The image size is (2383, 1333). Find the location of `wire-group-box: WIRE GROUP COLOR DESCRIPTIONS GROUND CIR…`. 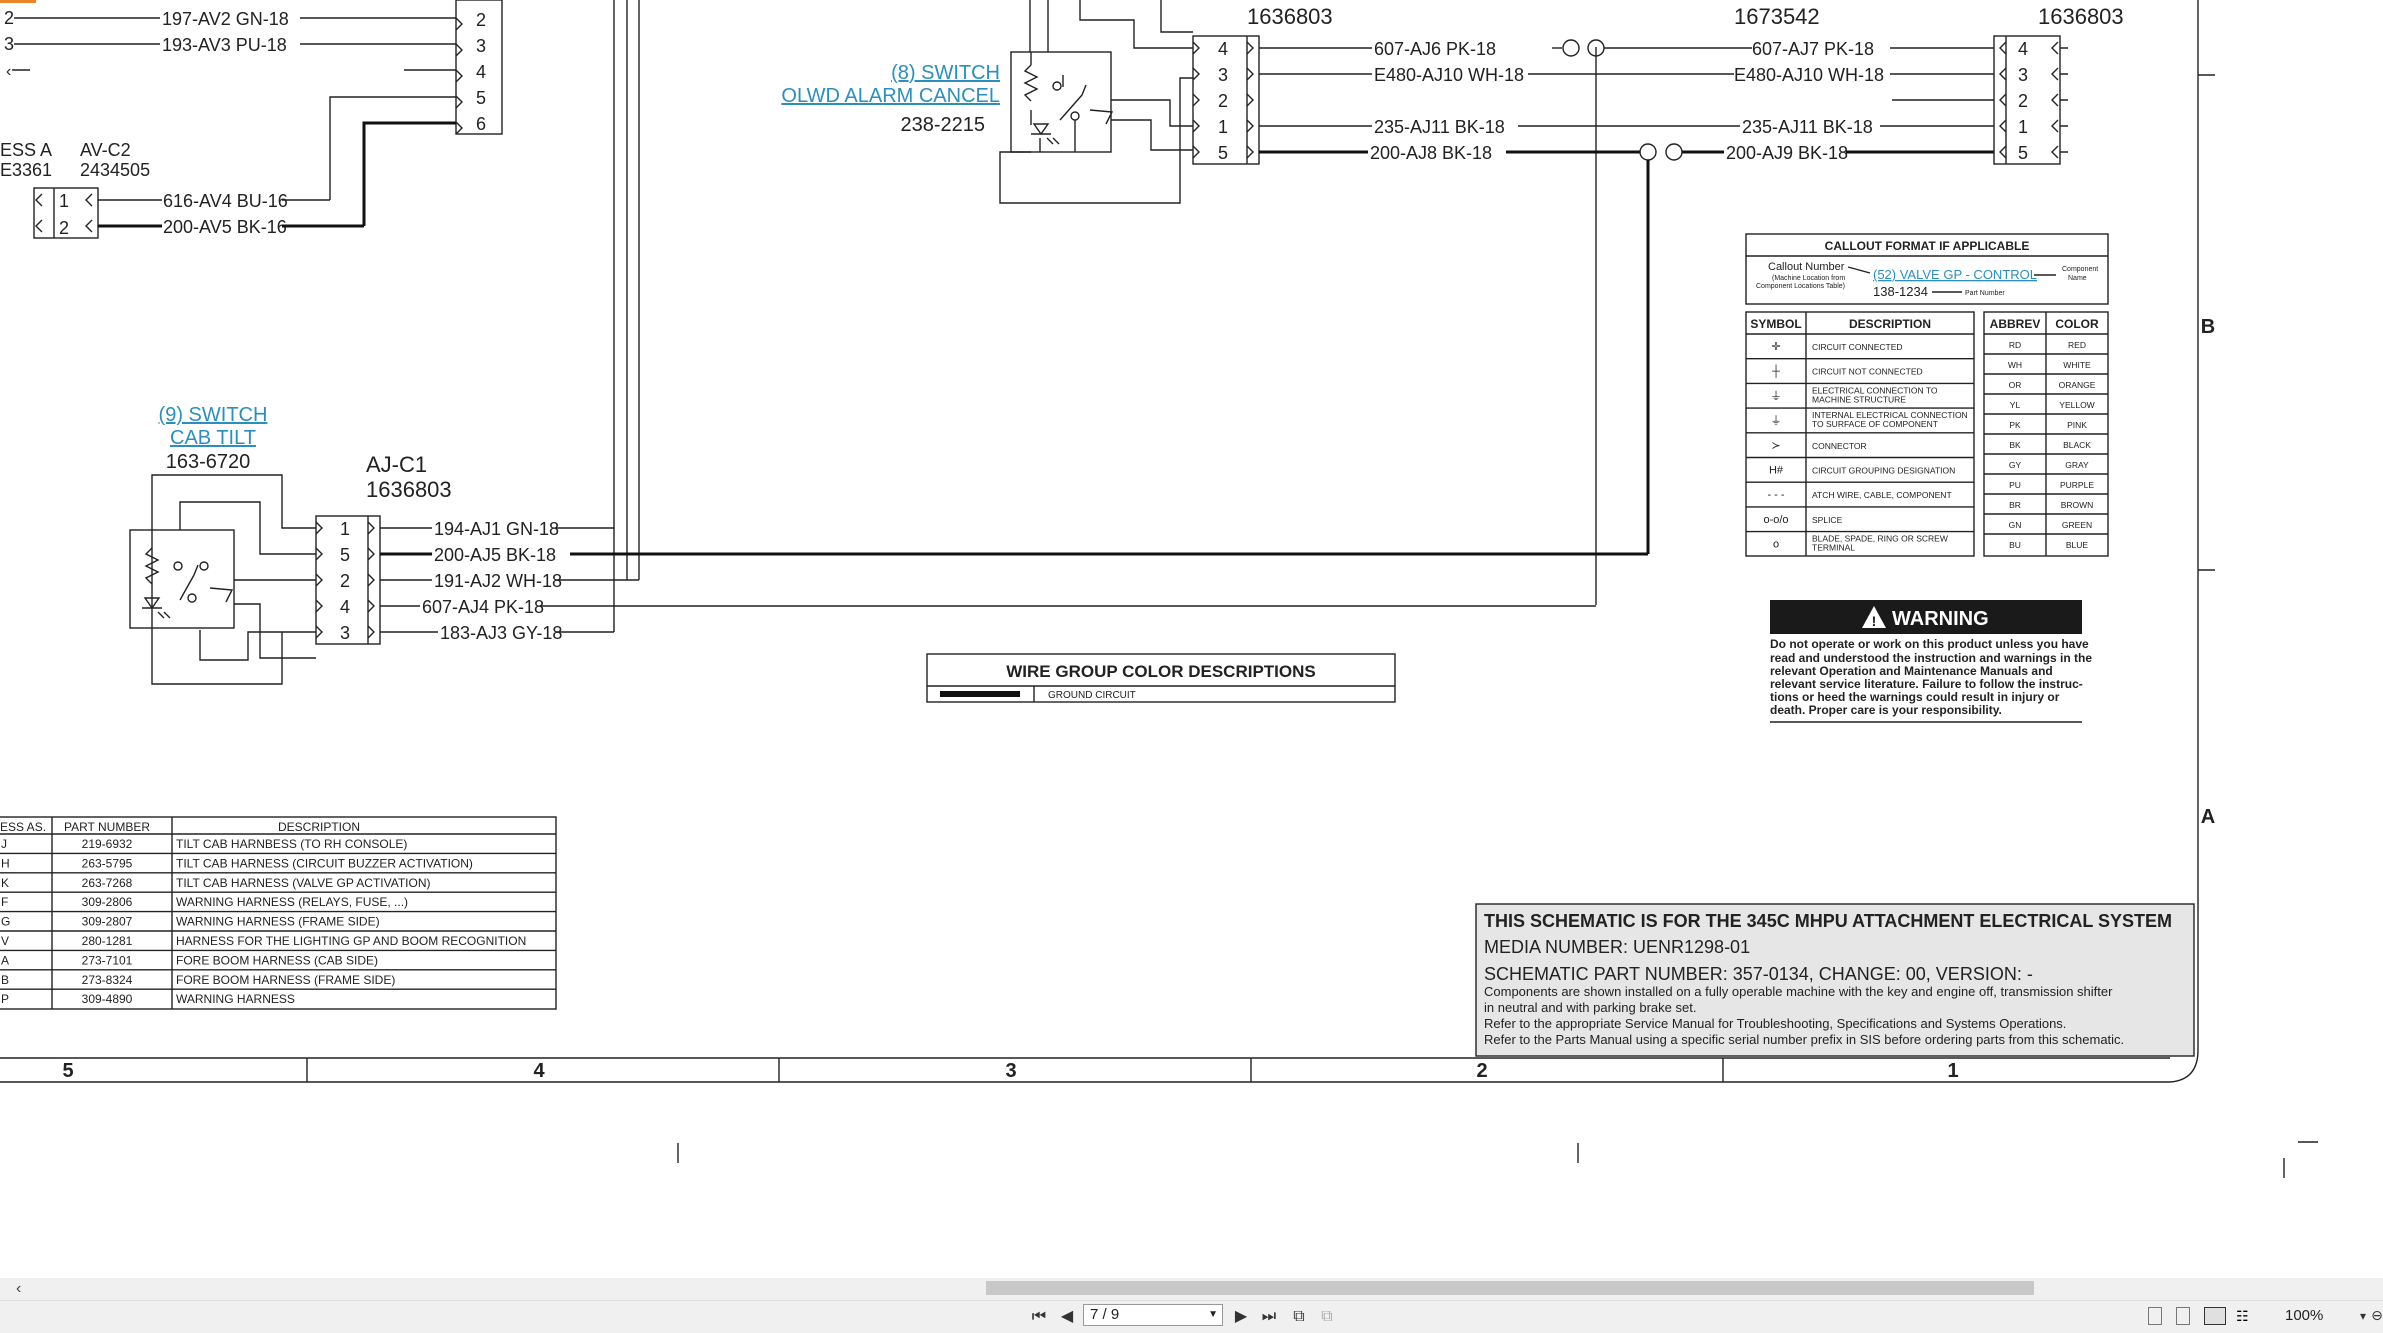

wire-group-box: WIRE GROUP COLOR DESCRIPTIONS GROUND CIR… is located at coordinates (1161, 678).